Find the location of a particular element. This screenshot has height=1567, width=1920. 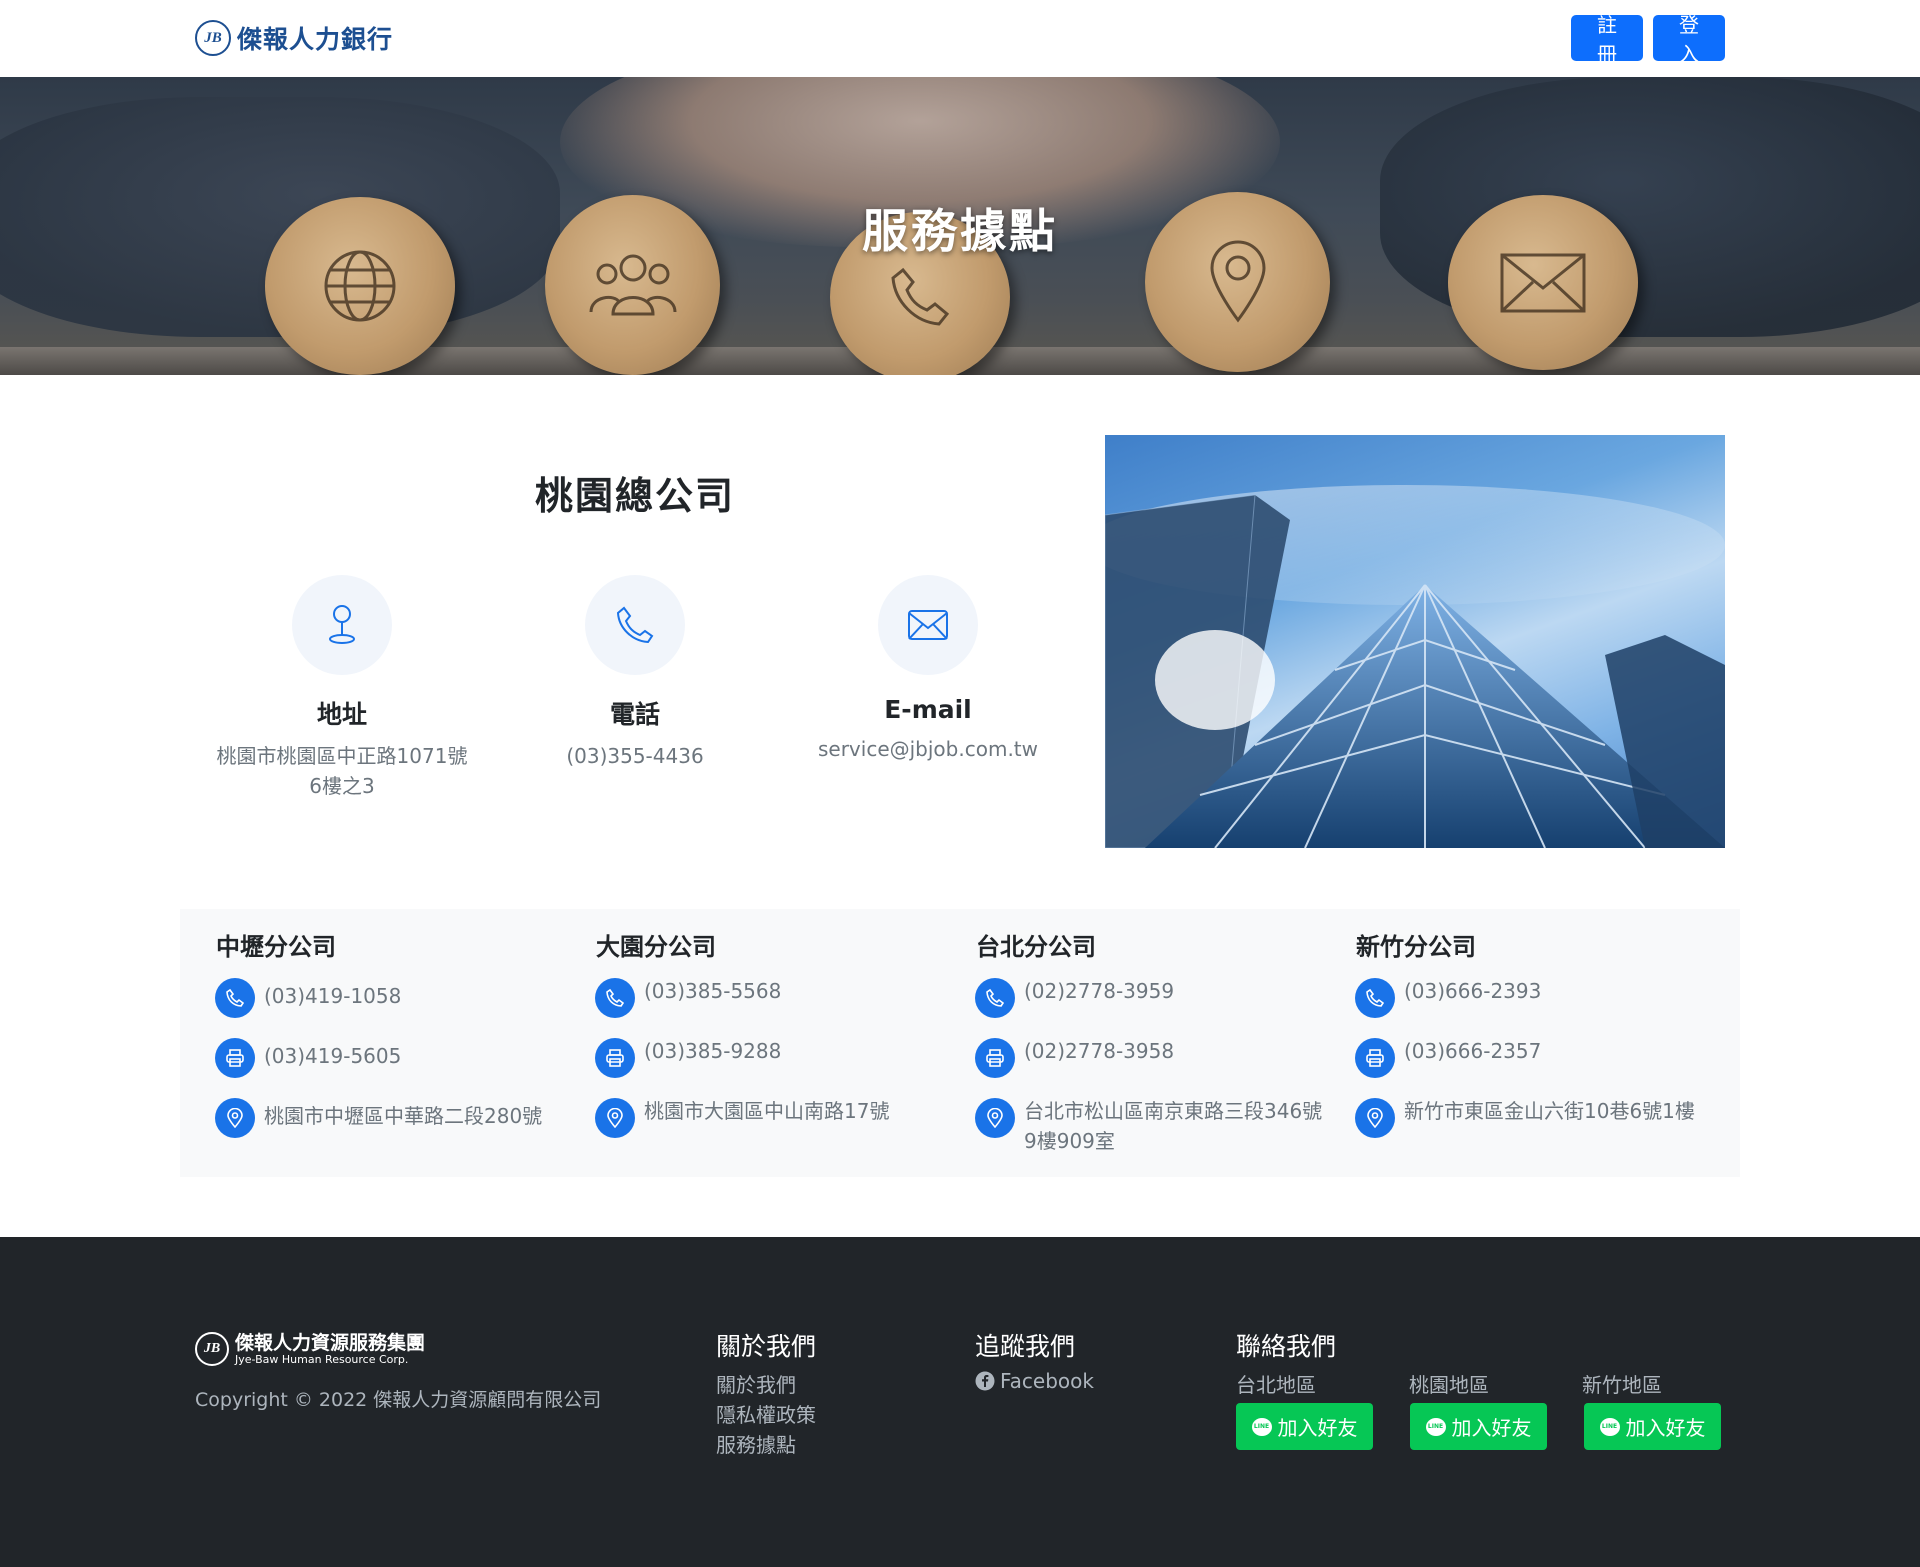

footer-logo-name: 傑報人力資源服務集團 is located at coordinates (330, 1342).